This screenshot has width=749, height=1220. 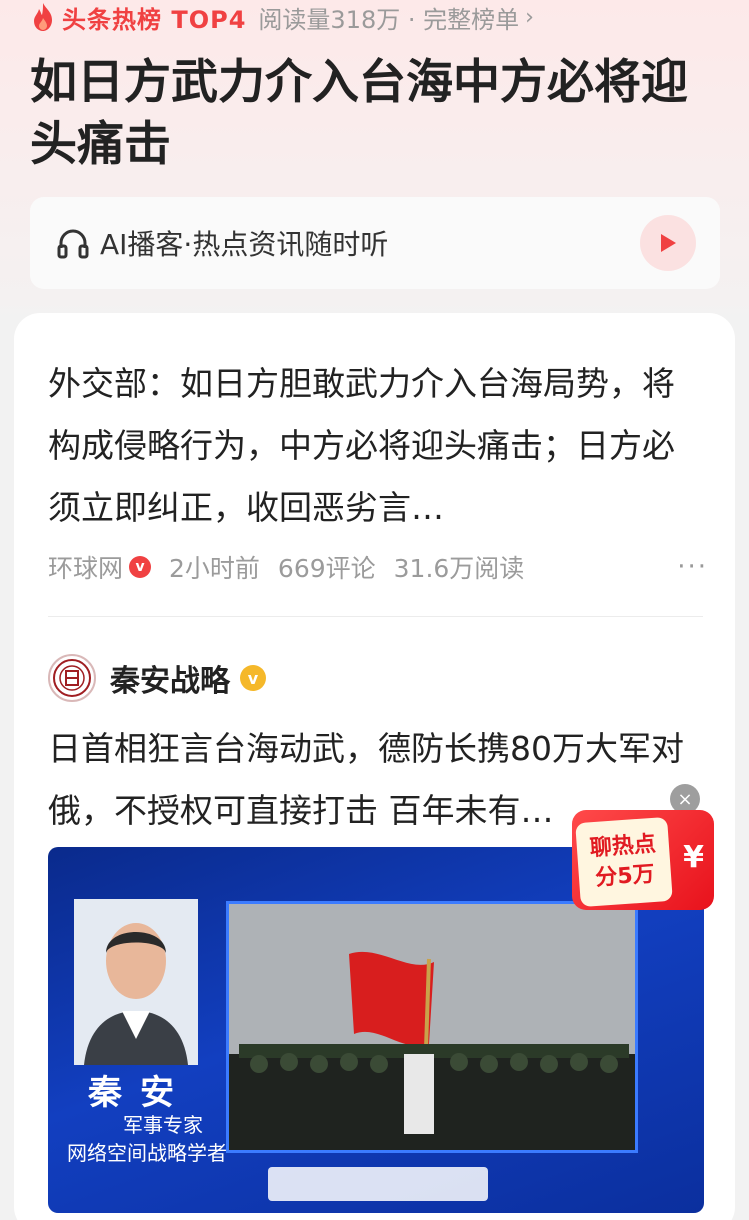 What do you see at coordinates (253, 678) in the screenshot?
I see `verified-gold-icon: v` at bounding box center [253, 678].